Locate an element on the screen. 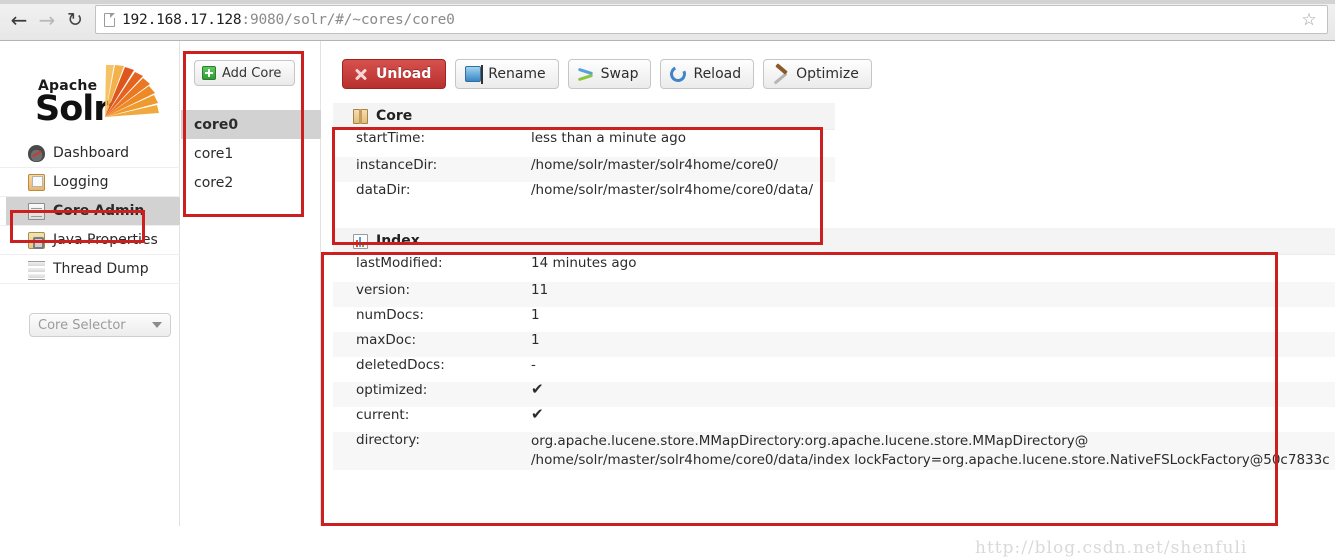  optimize-icon is located at coordinates (781, 74).